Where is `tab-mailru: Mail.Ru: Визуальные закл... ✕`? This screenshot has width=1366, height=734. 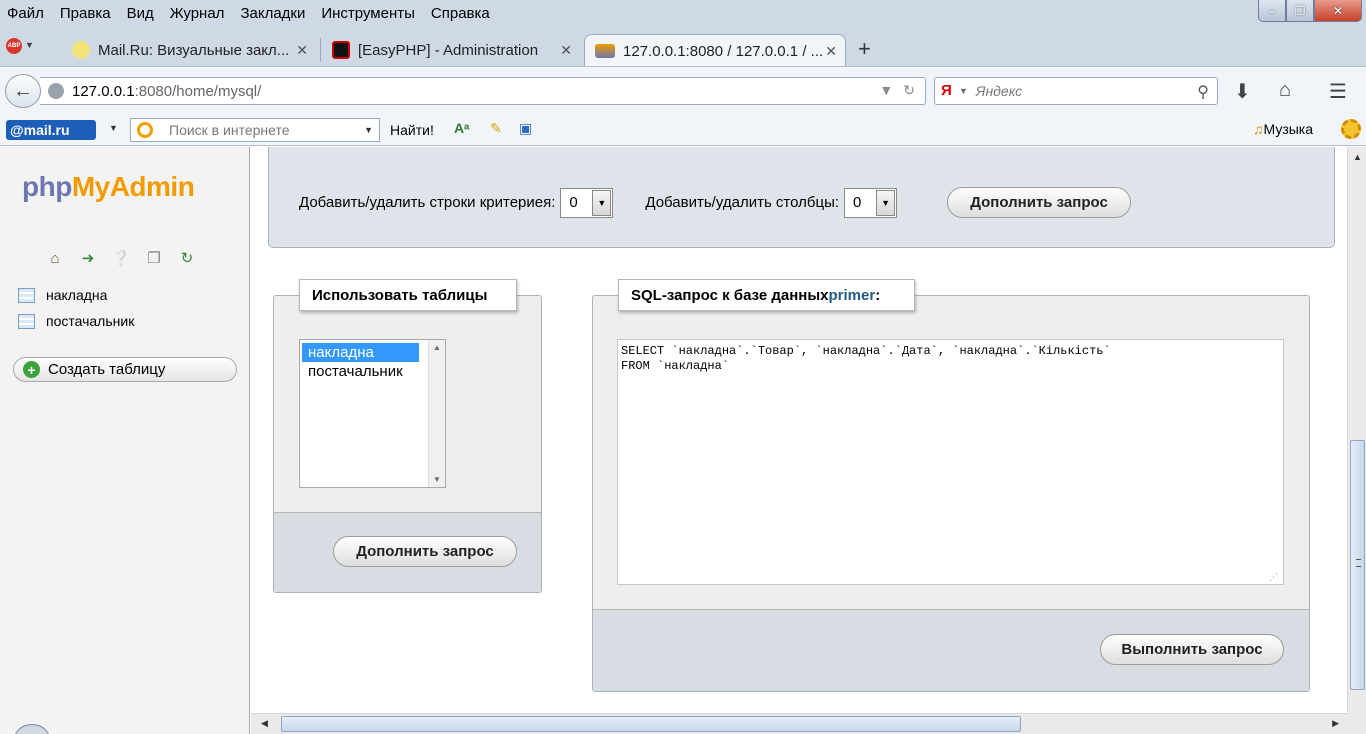
tab-mailru: Mail.Ru: Визуальные закл... ✕ is located at coordinates (189, 50).